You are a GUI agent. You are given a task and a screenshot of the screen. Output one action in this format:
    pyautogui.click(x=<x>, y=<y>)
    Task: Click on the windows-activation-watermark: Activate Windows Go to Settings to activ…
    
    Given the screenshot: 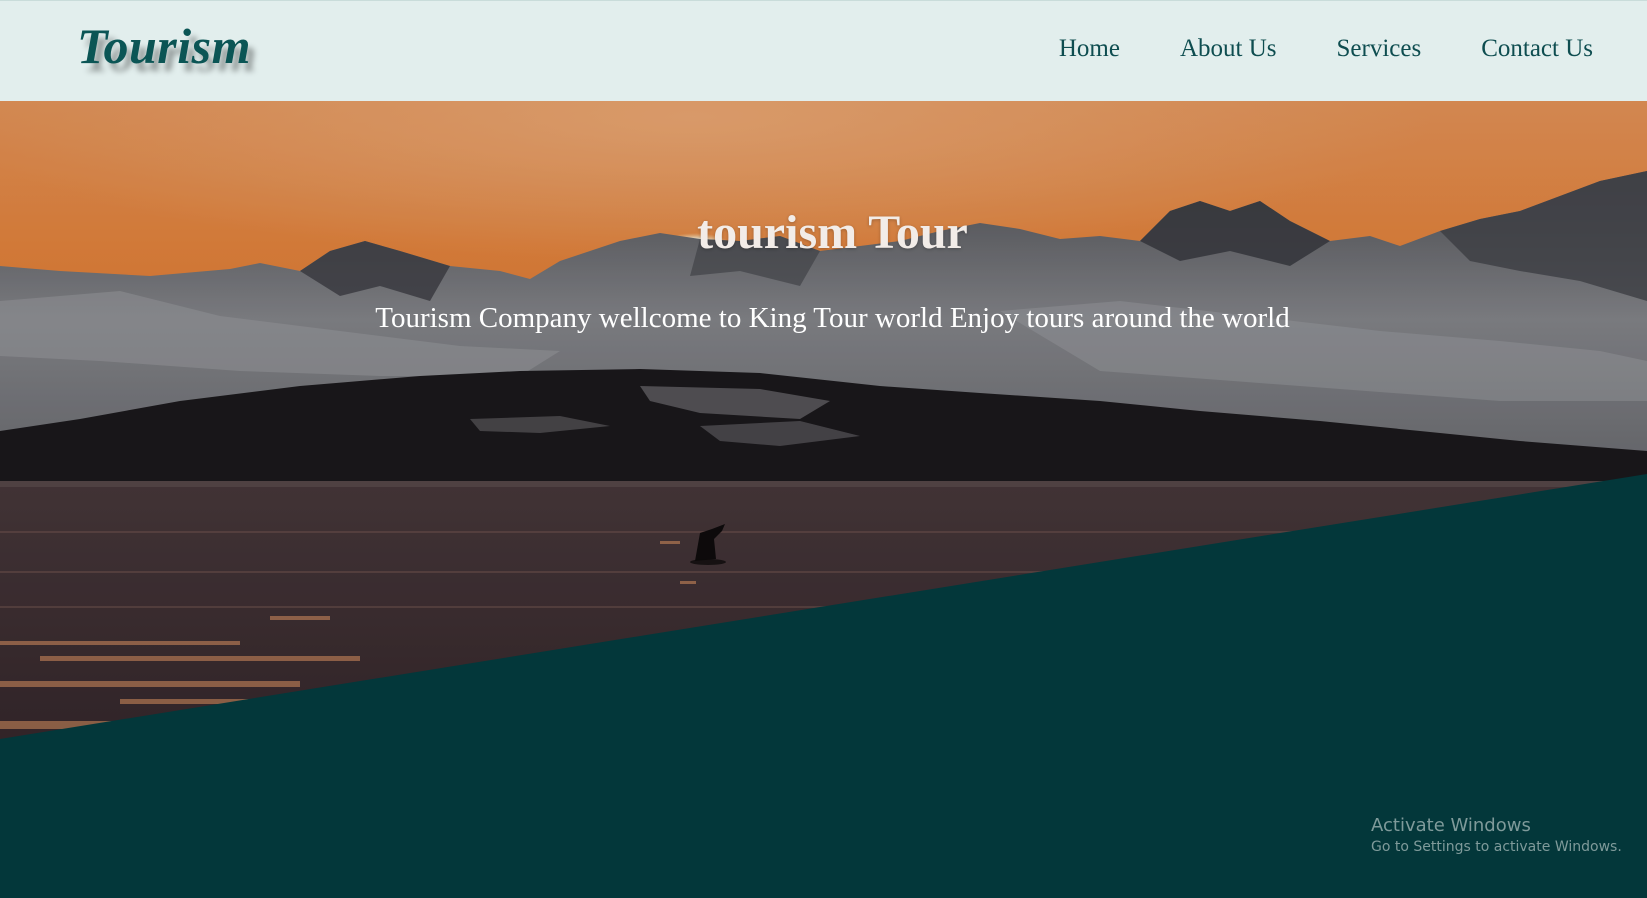 What is the action you would take?
    pyautogui.click(x=1496, y=835)
    